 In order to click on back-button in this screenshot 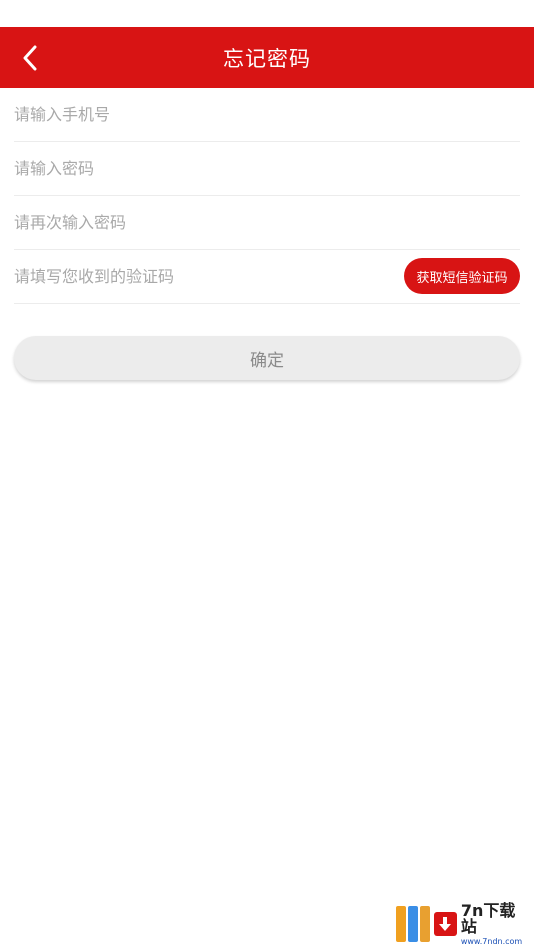, I will do `click(30, 57)`.